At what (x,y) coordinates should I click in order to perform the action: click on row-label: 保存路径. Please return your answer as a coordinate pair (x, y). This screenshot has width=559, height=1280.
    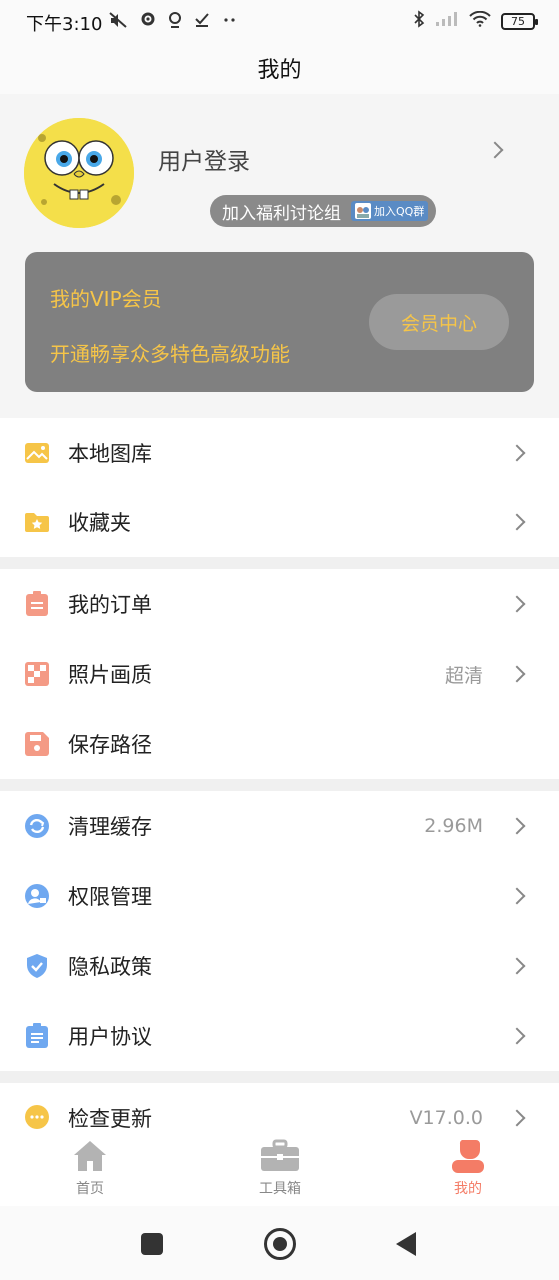
    Looking at the image, I should click on (110, 745).